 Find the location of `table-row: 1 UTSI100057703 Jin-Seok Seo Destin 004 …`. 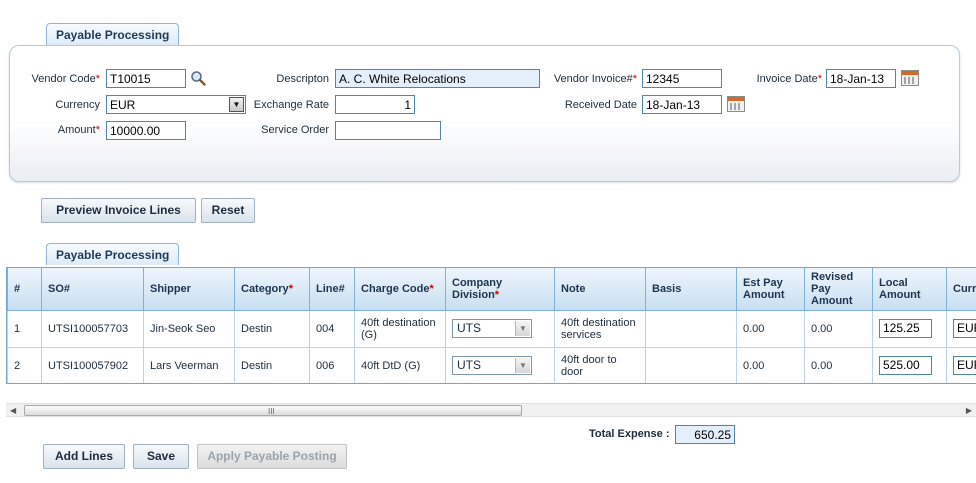

table-row: 1 UTSI100057703 Jin-Seok Seo Destin 004 … is located at coordinates (491, 328).